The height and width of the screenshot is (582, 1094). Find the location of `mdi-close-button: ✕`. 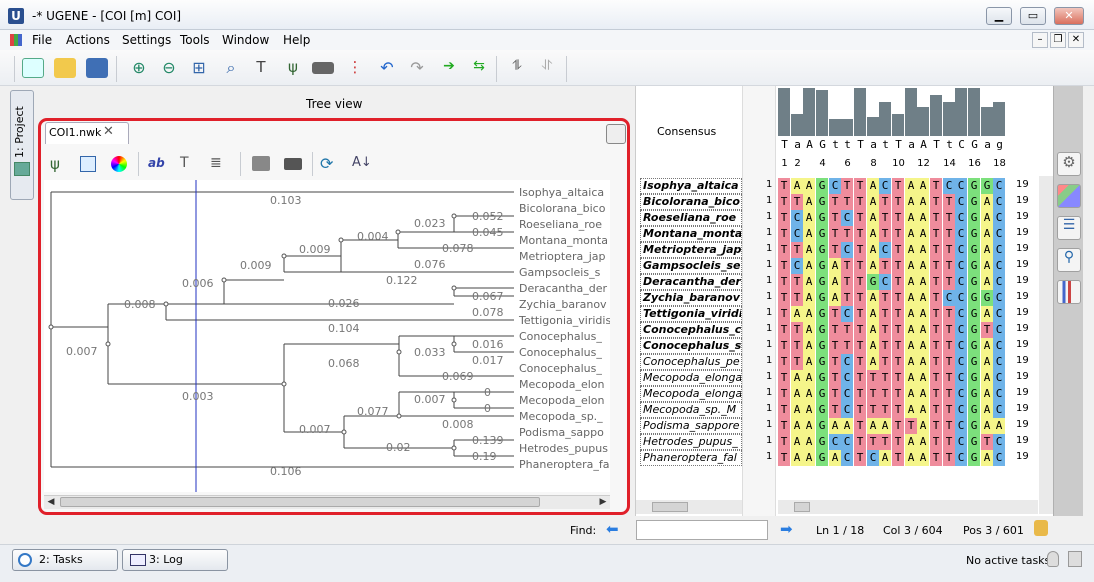

mdi-close-button: ✕ is located at coordinates (1076, 40).